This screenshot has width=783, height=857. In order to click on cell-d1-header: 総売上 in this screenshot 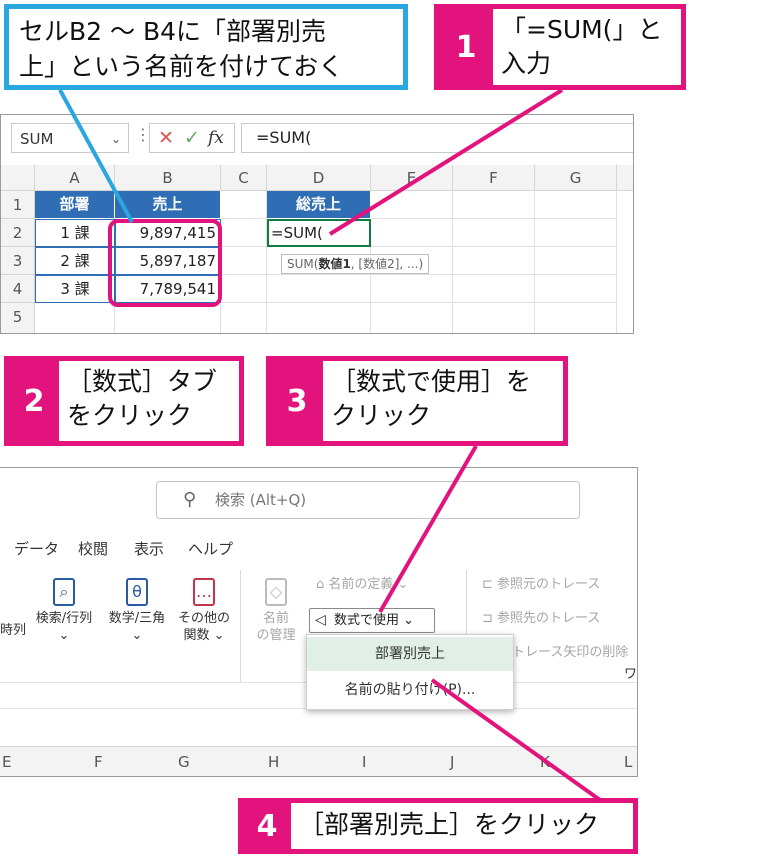, I will do `click(319, 205)`.